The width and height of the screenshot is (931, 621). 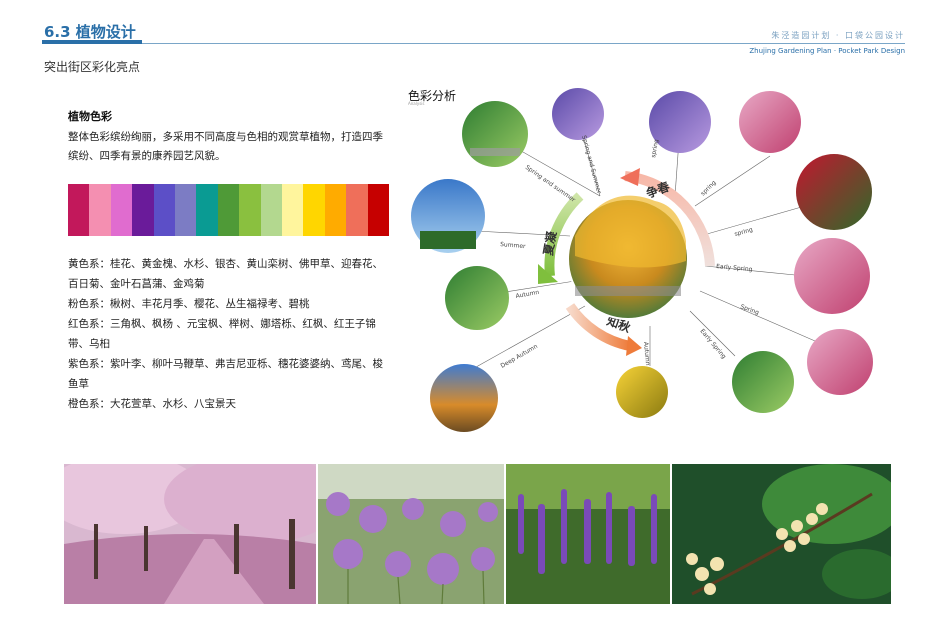 I want to click on photo-pink-shrub, so click(x=840, y=362).